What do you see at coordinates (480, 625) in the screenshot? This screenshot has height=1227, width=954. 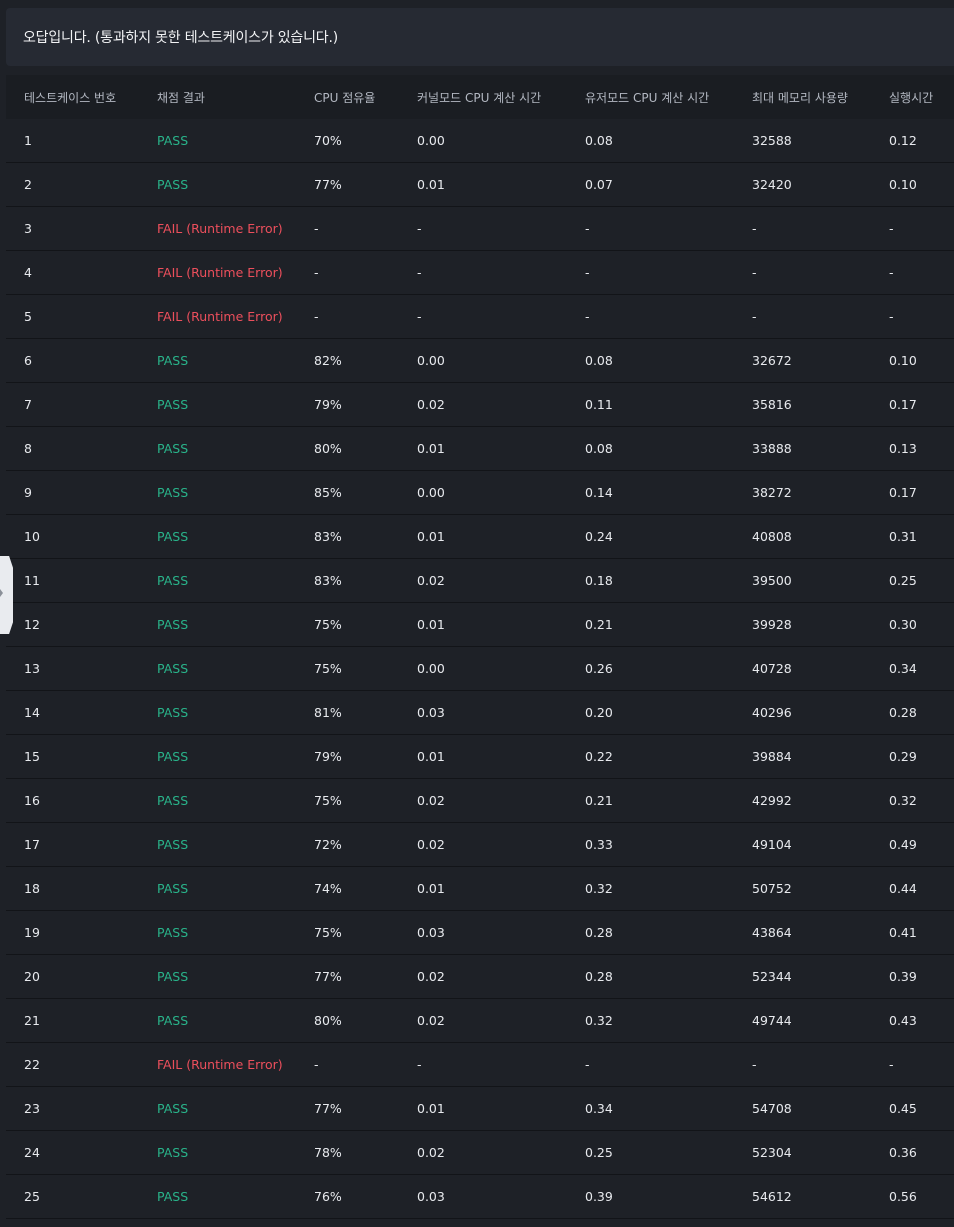 I see `table-row: 12 PASS 75% 0.01 0.21 39928 0.30` at bounding box center [480, 625].